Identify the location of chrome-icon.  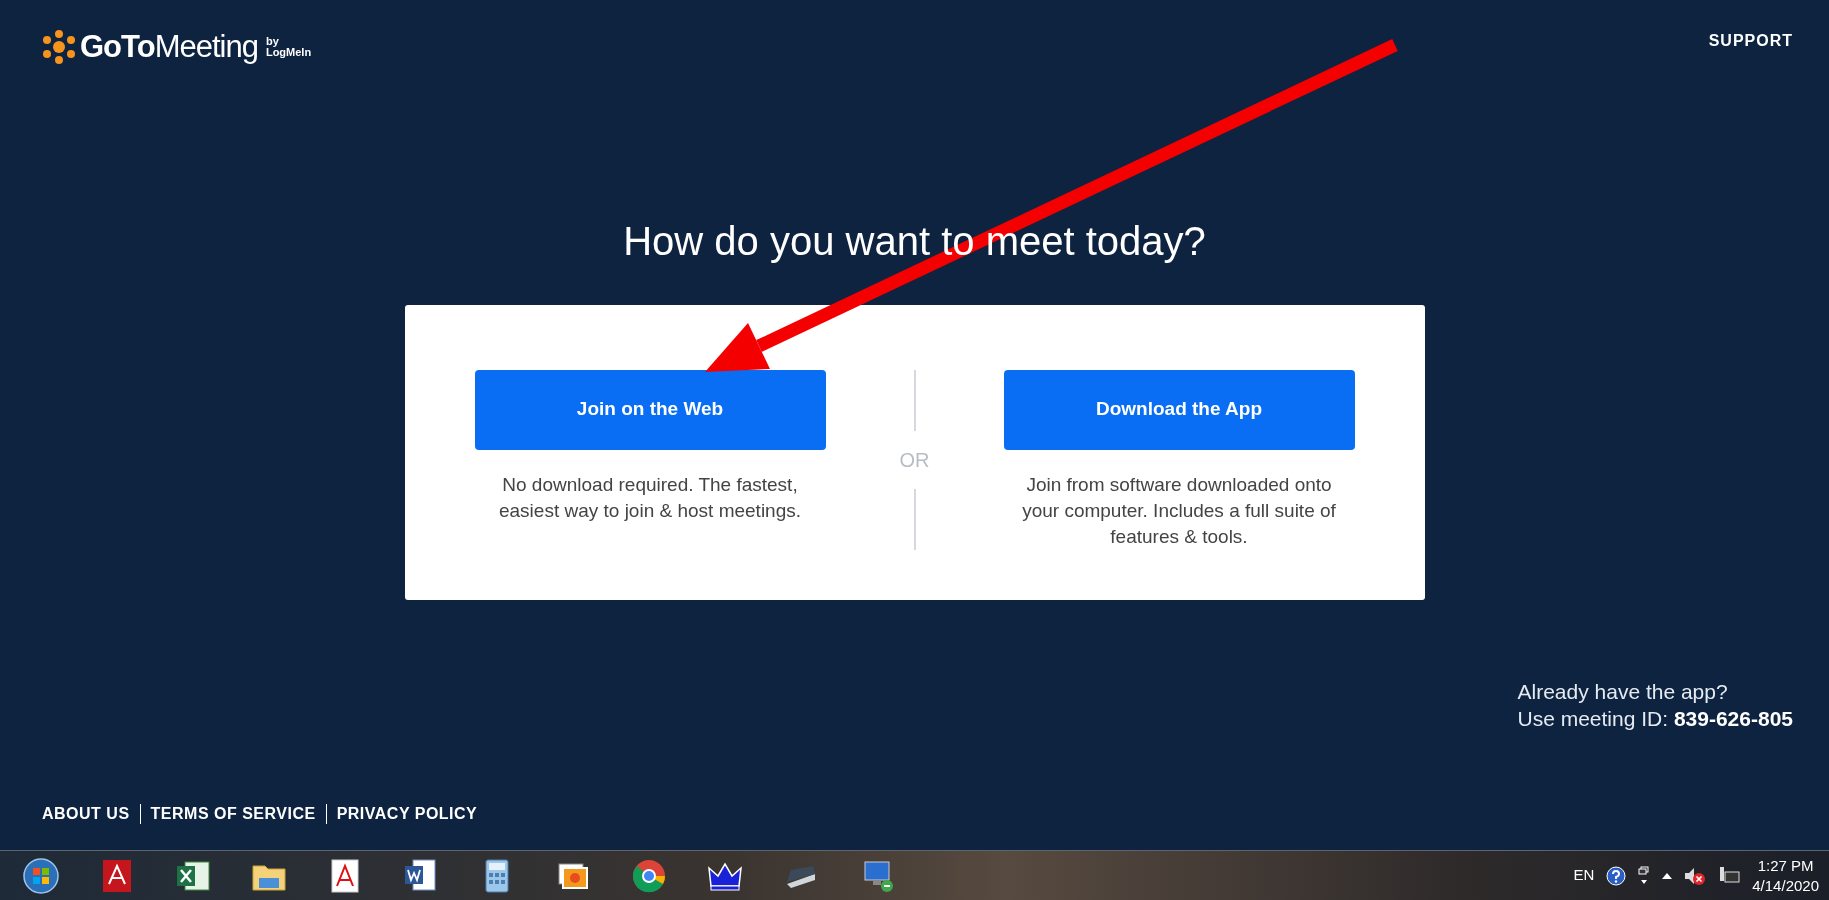
(649, 875).